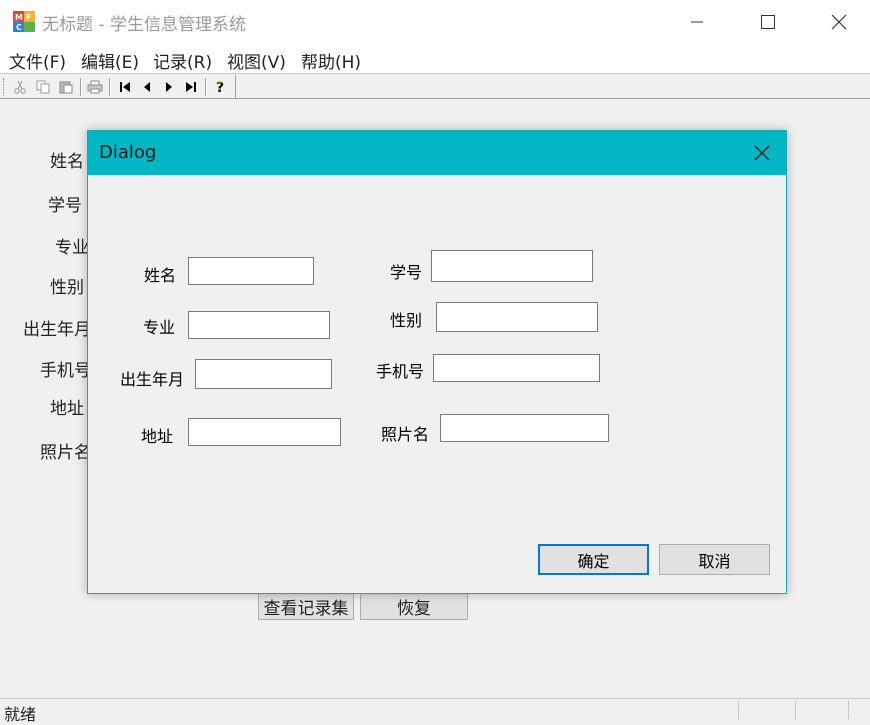  Describe the element at coordinates (524, 428) in the screenshot. I see `photo-input` at that location.